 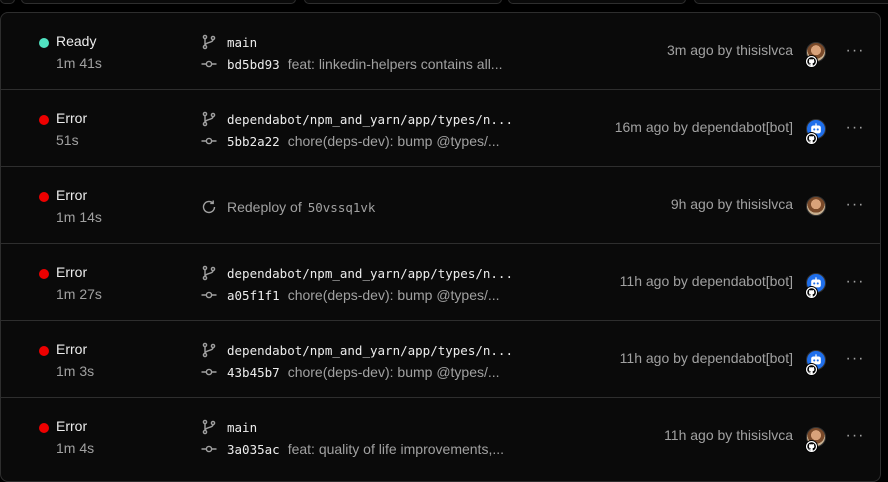 What do you see at coordinates (264, 207) in the screenshot?
I see `redeploy-label: Redeploy of` at bounding box center [264, 207].